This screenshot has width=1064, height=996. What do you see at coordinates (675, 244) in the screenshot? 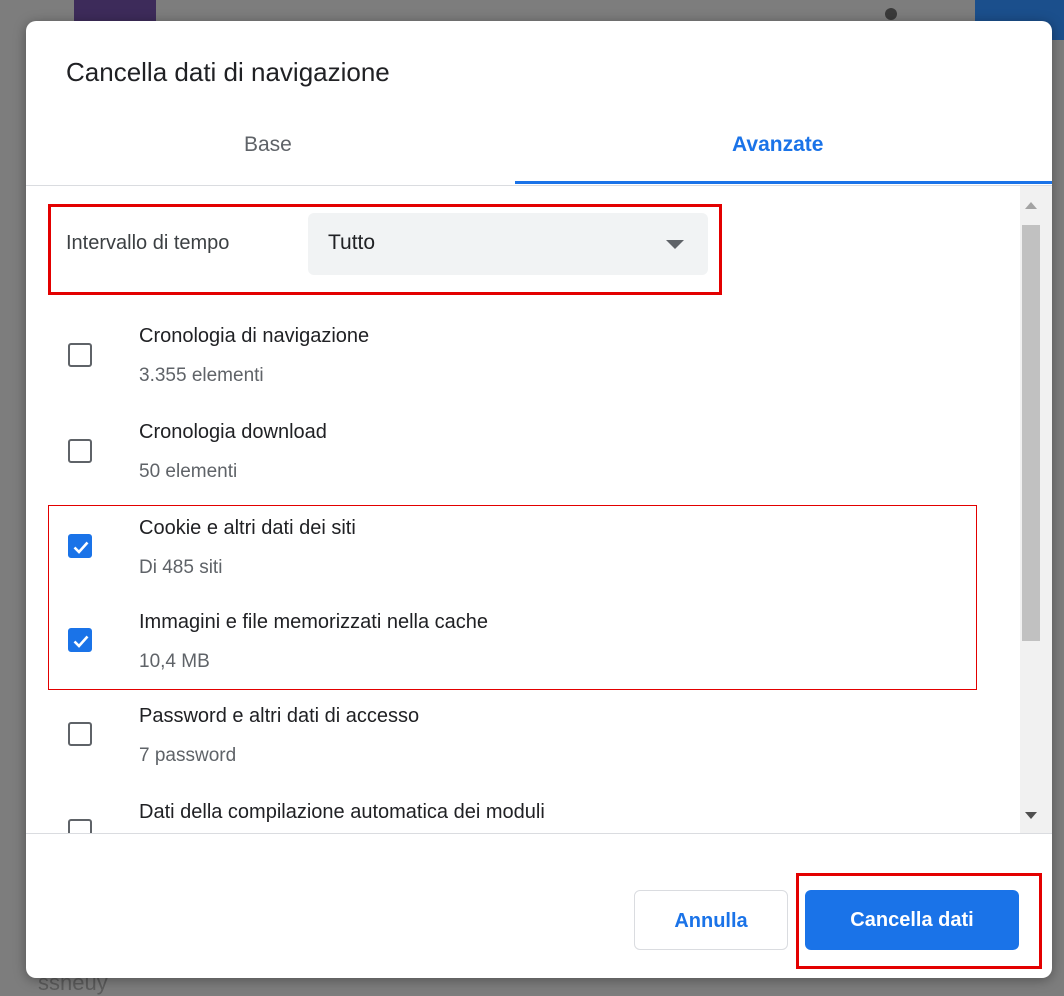
I see `dropdown-arrow-icon` at bounding box center [675, 244].